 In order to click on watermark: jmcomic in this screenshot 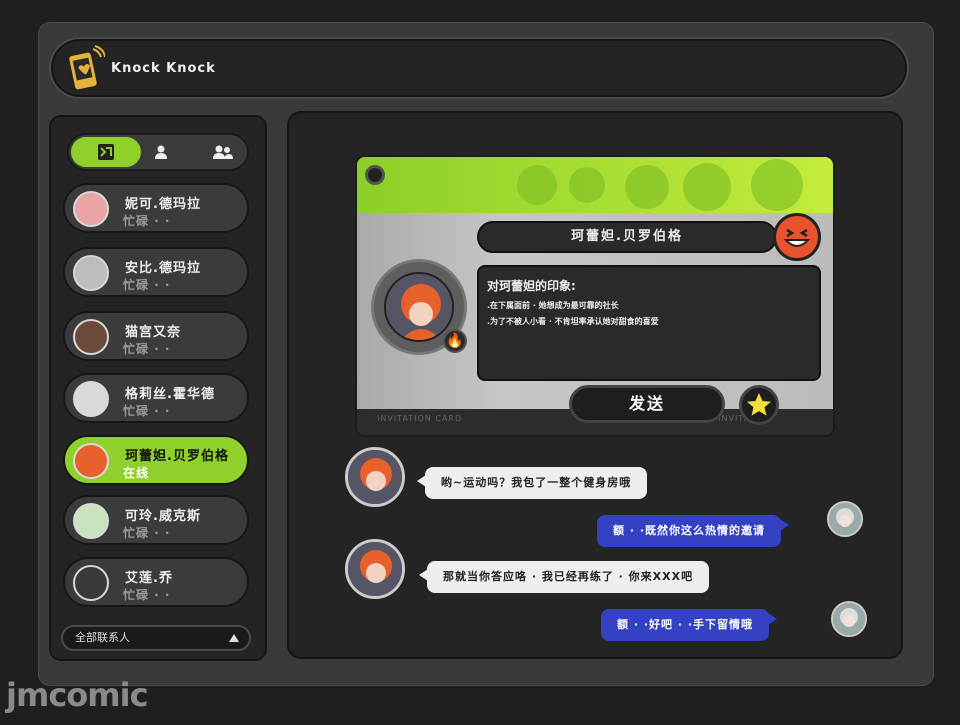, I will do `click(77, 695)`.